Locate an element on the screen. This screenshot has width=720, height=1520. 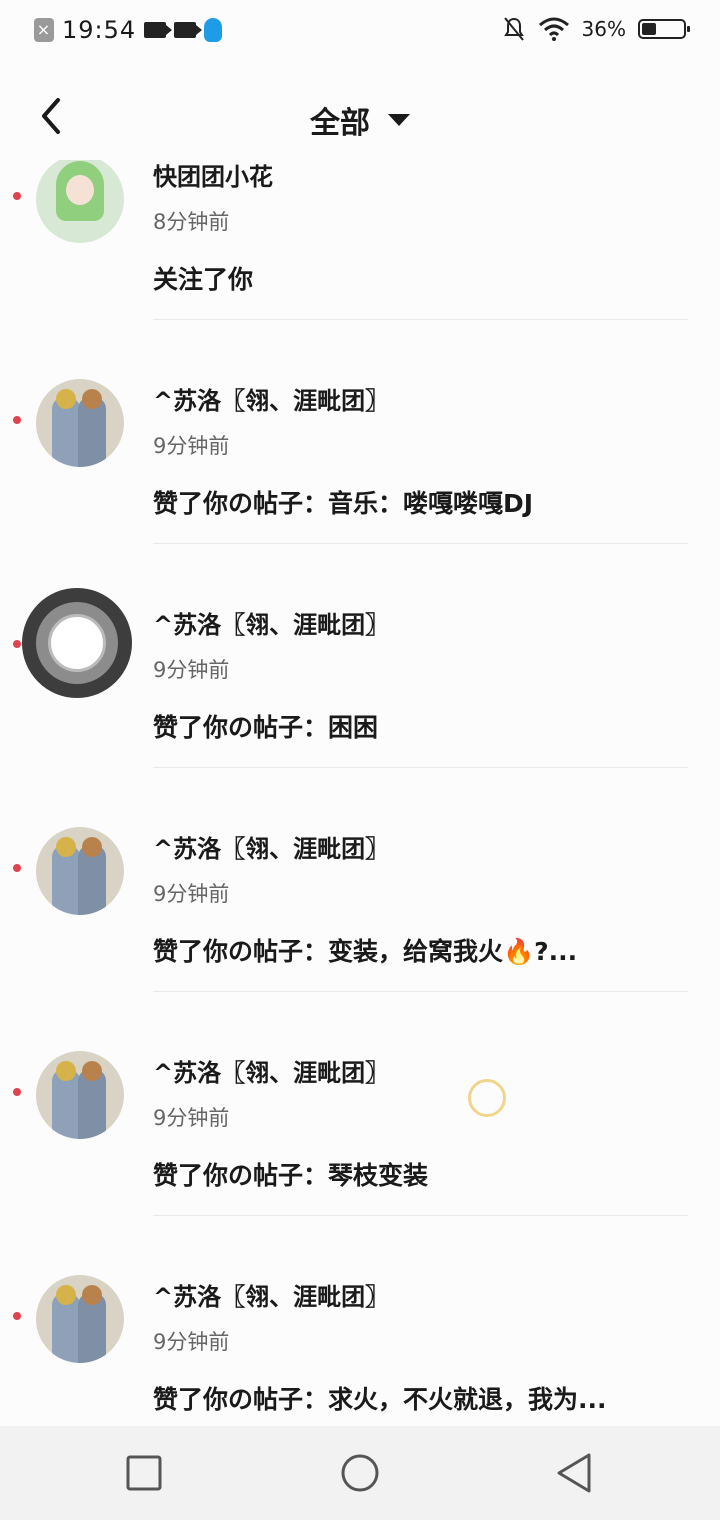
recents-icon is located at coordinates (144, 1473).